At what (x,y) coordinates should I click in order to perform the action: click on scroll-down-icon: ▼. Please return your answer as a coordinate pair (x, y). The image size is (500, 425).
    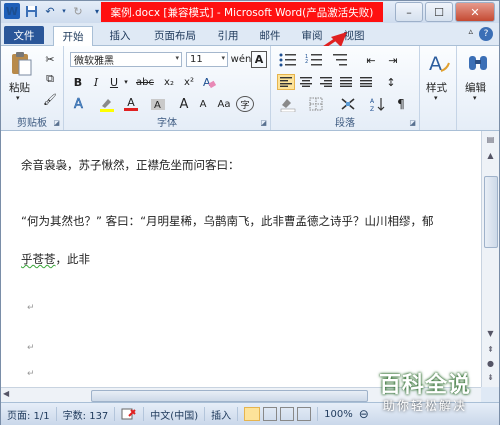
    Looking at the image, I should click on (490, 334).